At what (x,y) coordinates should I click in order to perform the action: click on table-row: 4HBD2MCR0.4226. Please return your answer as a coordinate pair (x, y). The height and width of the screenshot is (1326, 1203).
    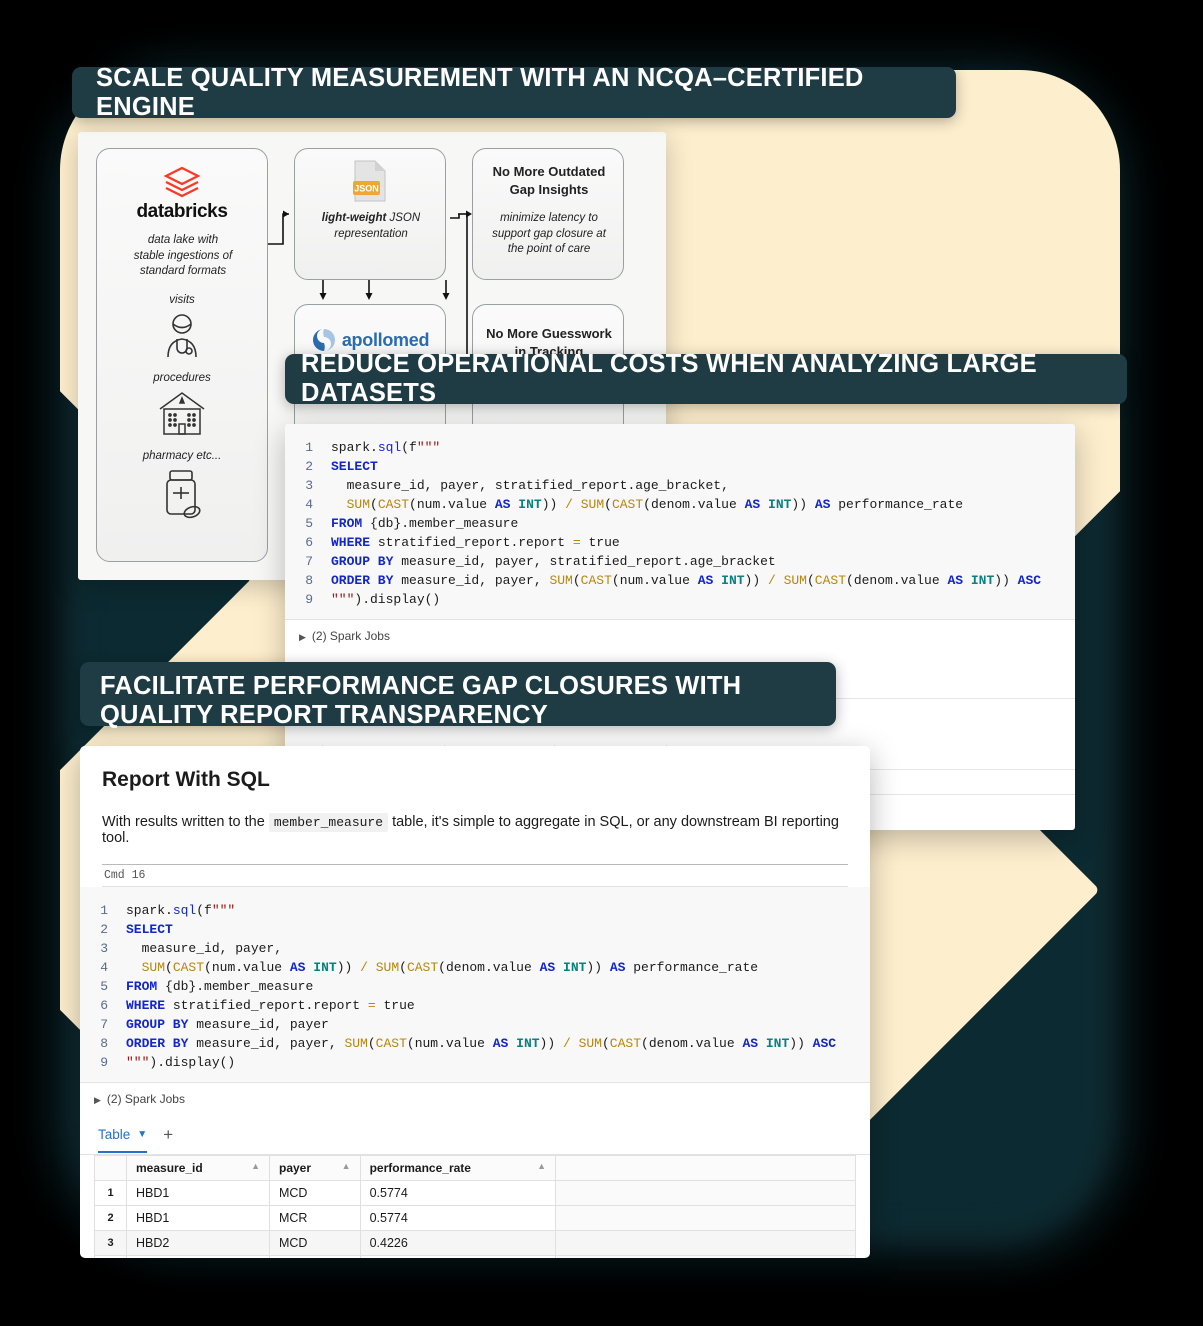
    Looking at the image, I should click on (475, 1256).